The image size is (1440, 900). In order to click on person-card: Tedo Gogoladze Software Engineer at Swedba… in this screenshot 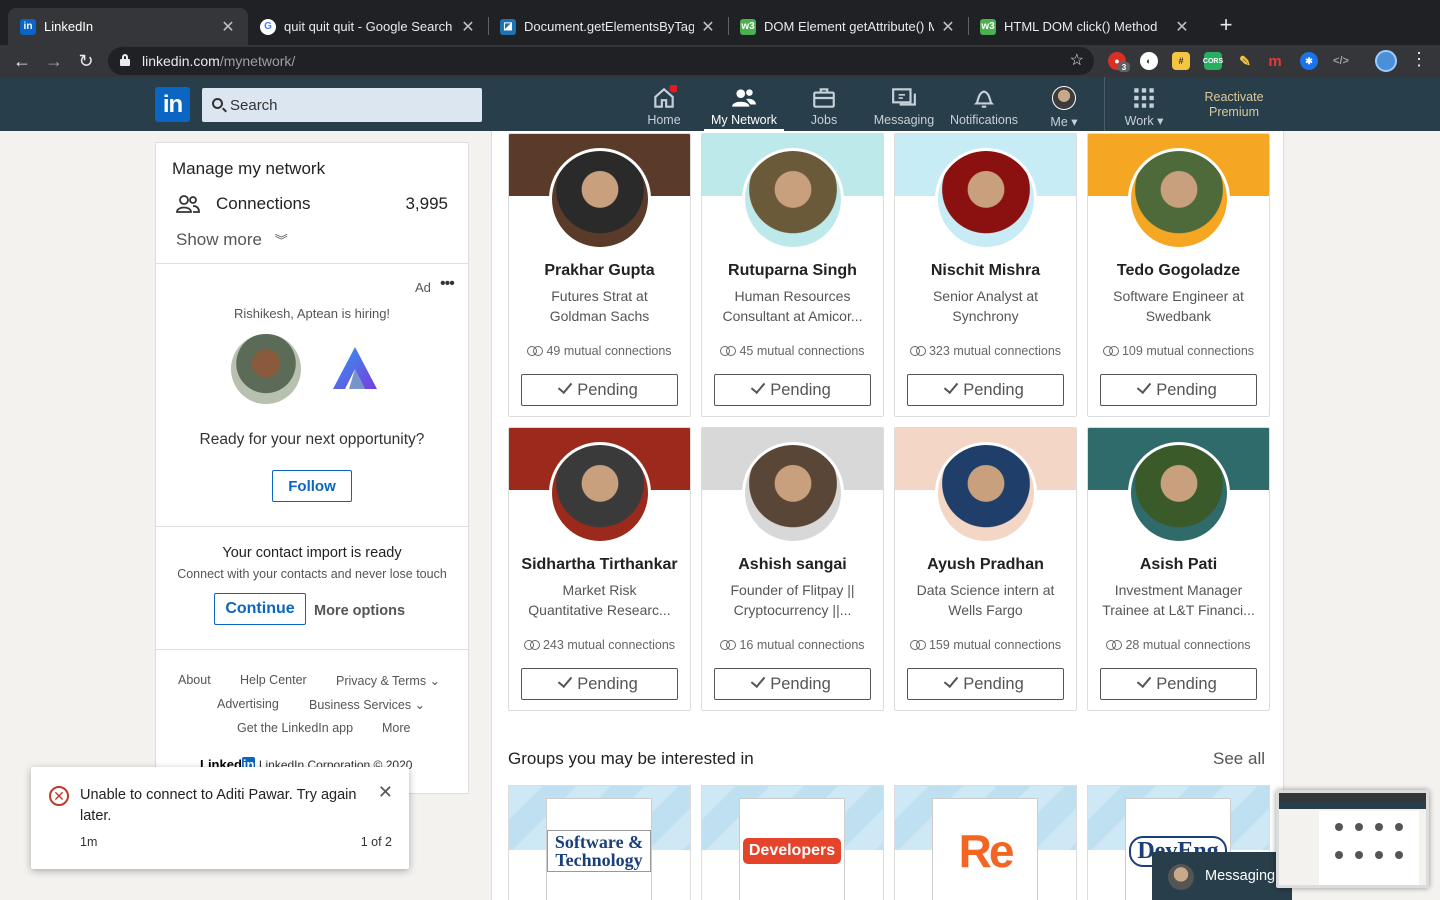, I will do `click(1178, 275)`.